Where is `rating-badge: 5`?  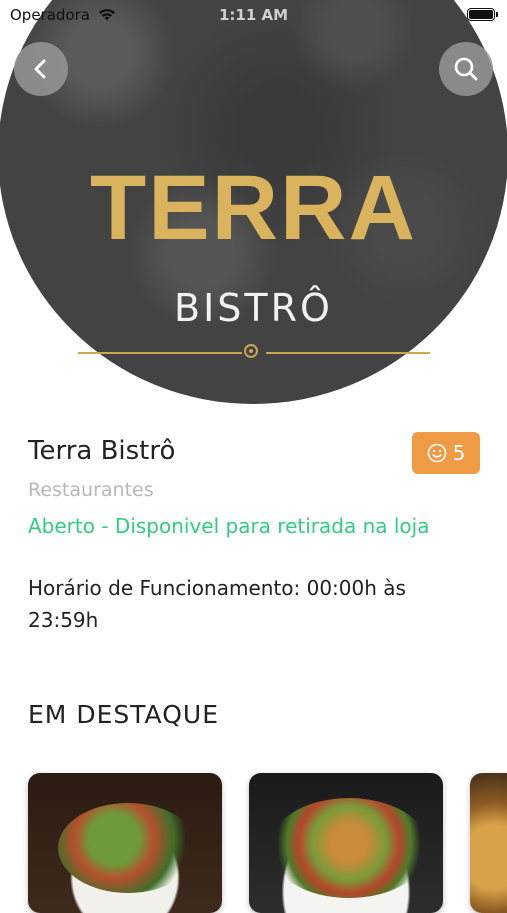
rating-badge: 5 is located at coordinates (446, 453).